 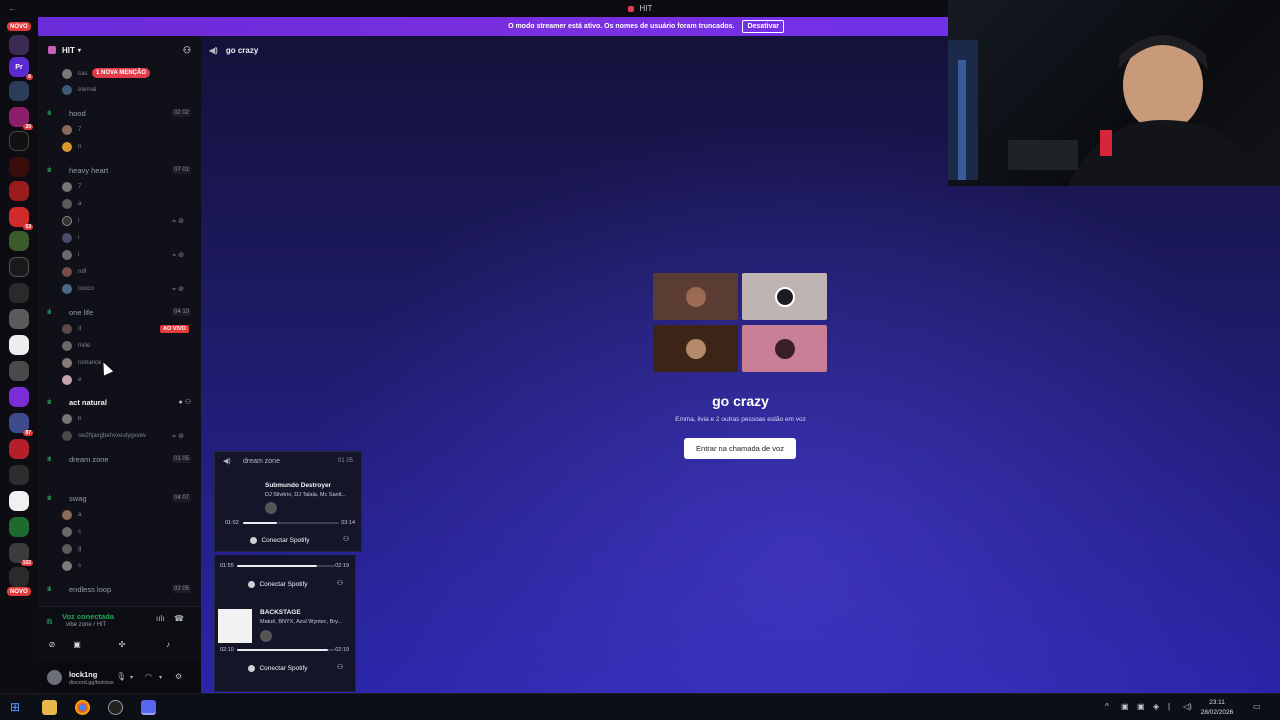 What do you see at coordinates (121, 73) in the screenshot?
I see `new-mention-badge: 1 NOVA MENÇÃO` at bounding box center [121, 73].